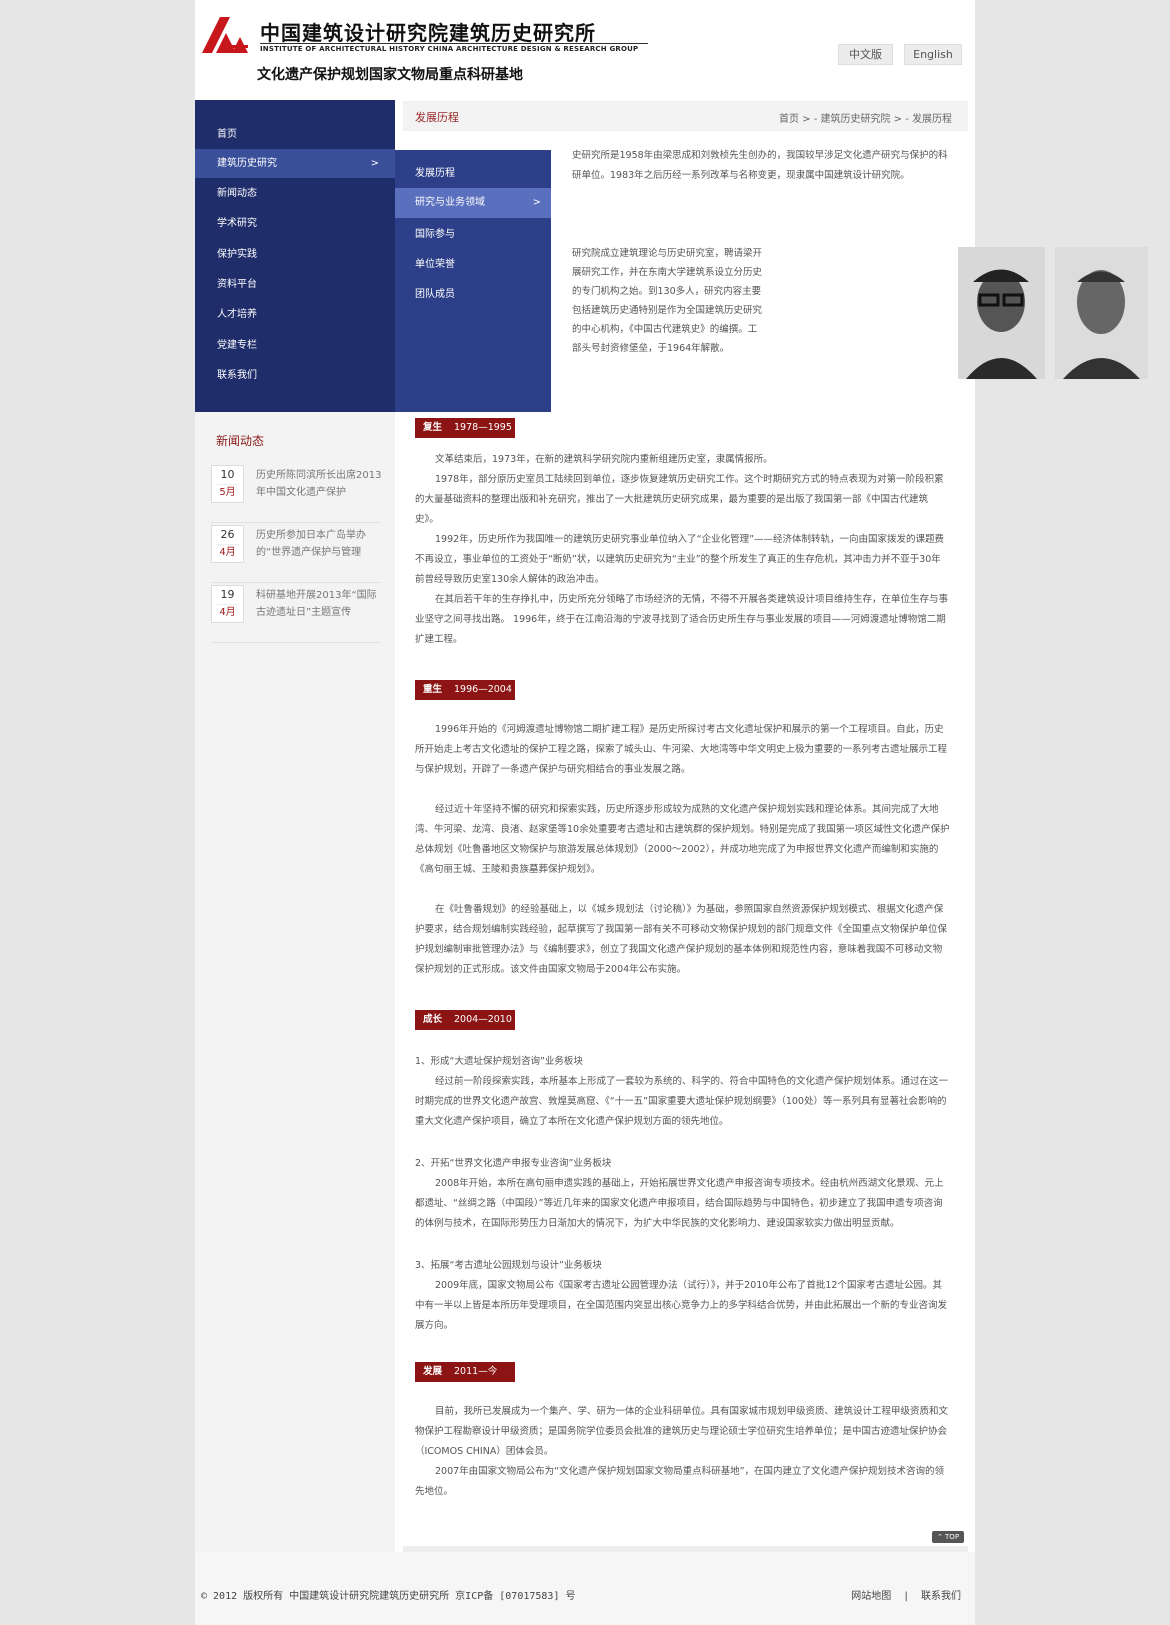 The image size is (1170, 1625). I want to click on nav-item-label: 建筑历史研究, so click(247, 163).